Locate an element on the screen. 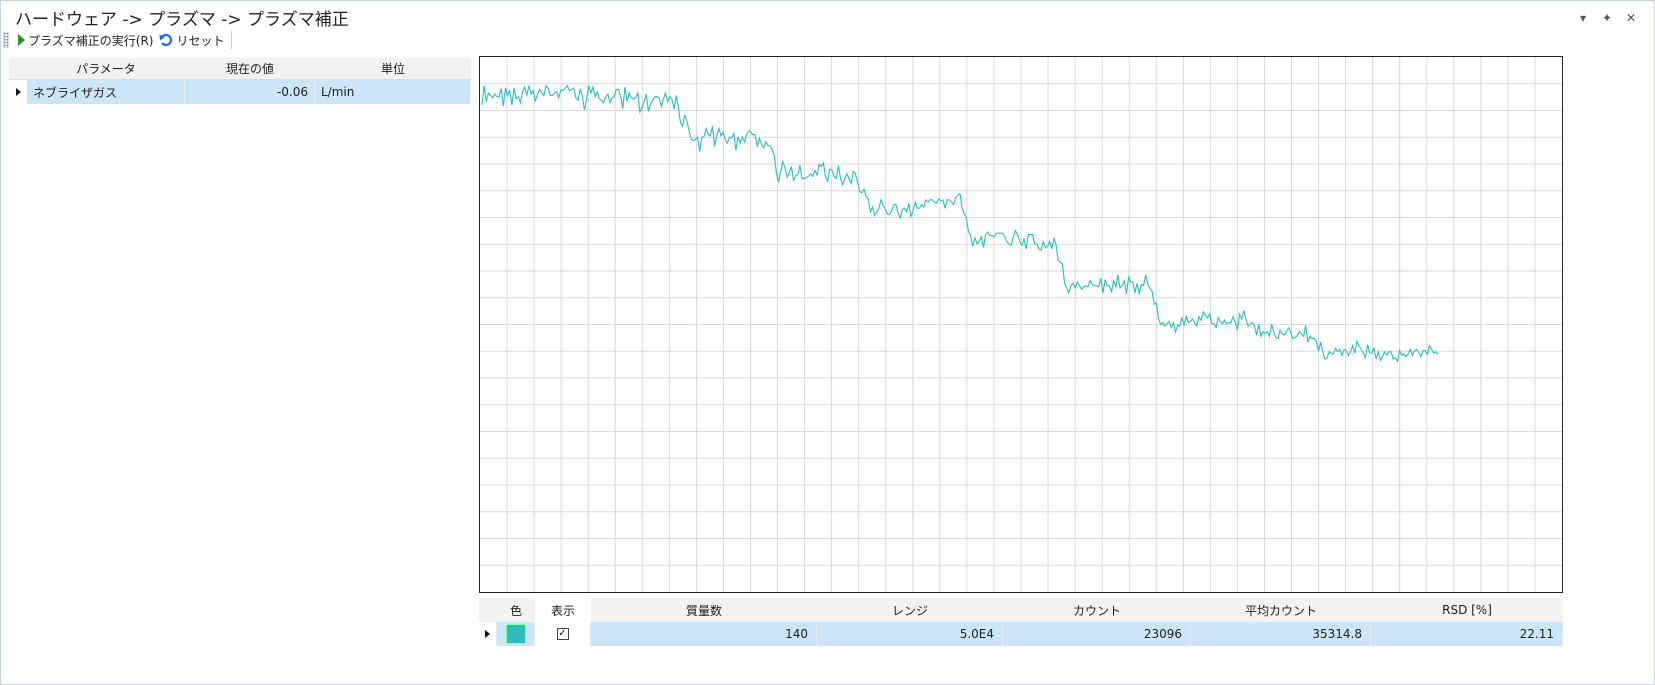 This screenshot has width=1655, height=685. table-row: ネブライザガス -0.06 L/min is located at coordinates (240, 92).